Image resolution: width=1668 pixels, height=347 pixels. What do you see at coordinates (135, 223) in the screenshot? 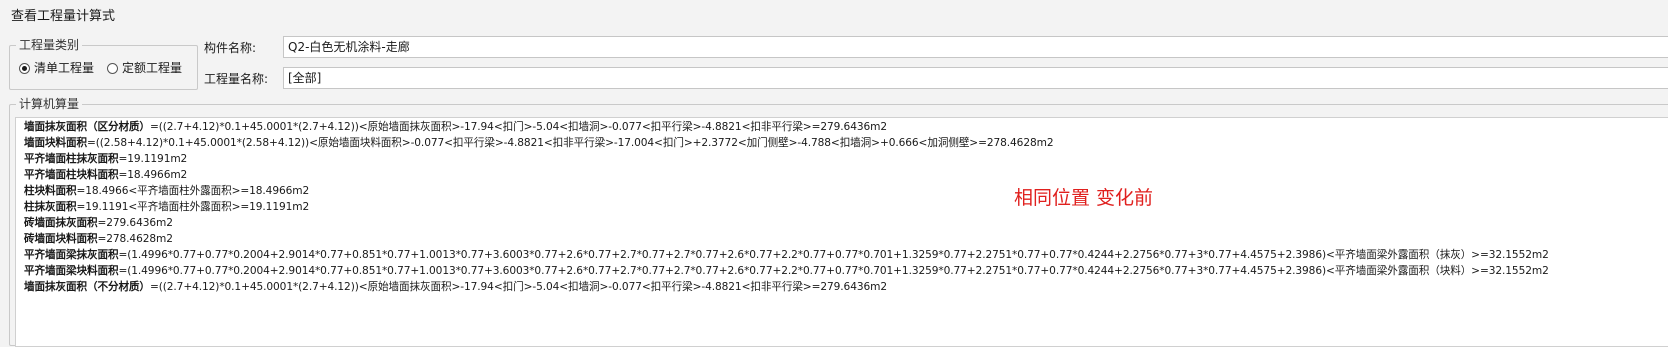
I see `calc-line-expr: =279.6436m2` at bounding box center [135, 223].